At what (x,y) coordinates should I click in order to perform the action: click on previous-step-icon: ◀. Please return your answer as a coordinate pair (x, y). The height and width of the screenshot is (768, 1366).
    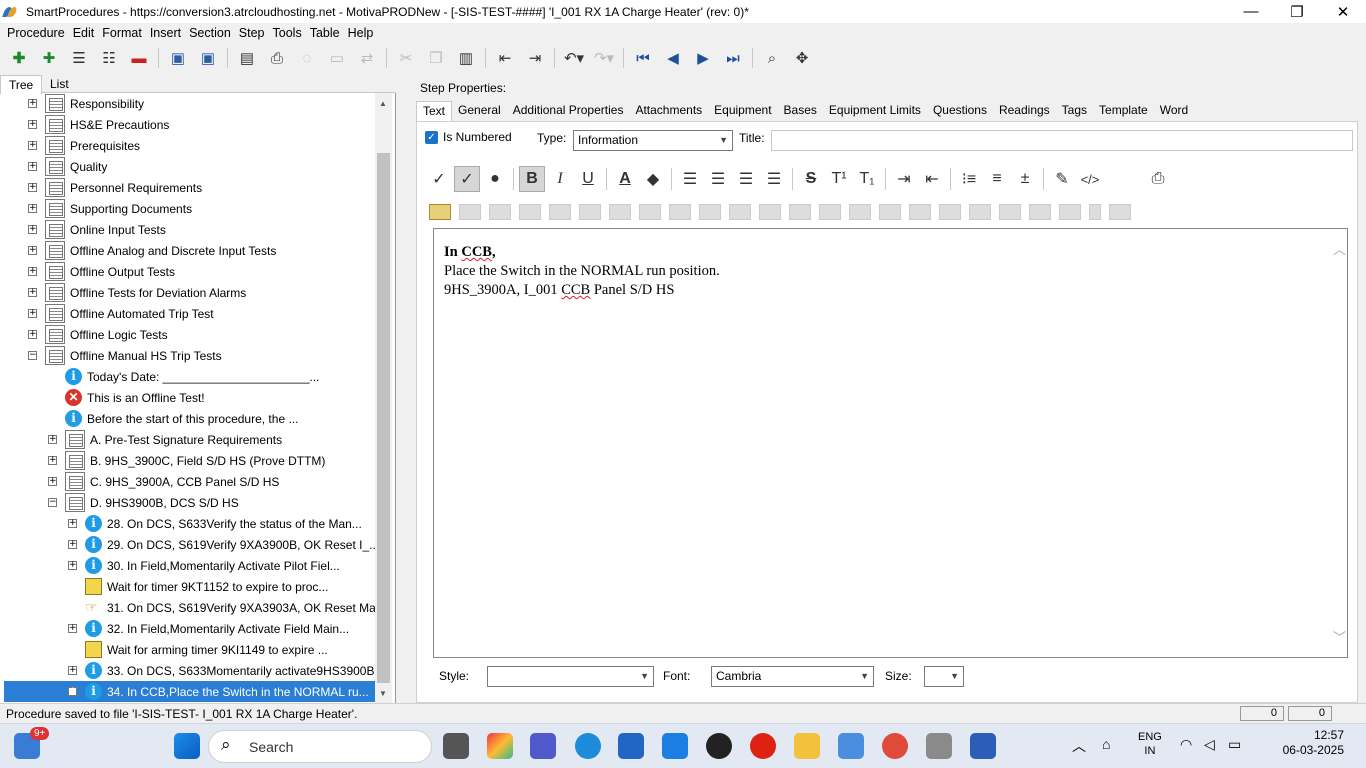
    Looking at the image, I should click on (673, 58).